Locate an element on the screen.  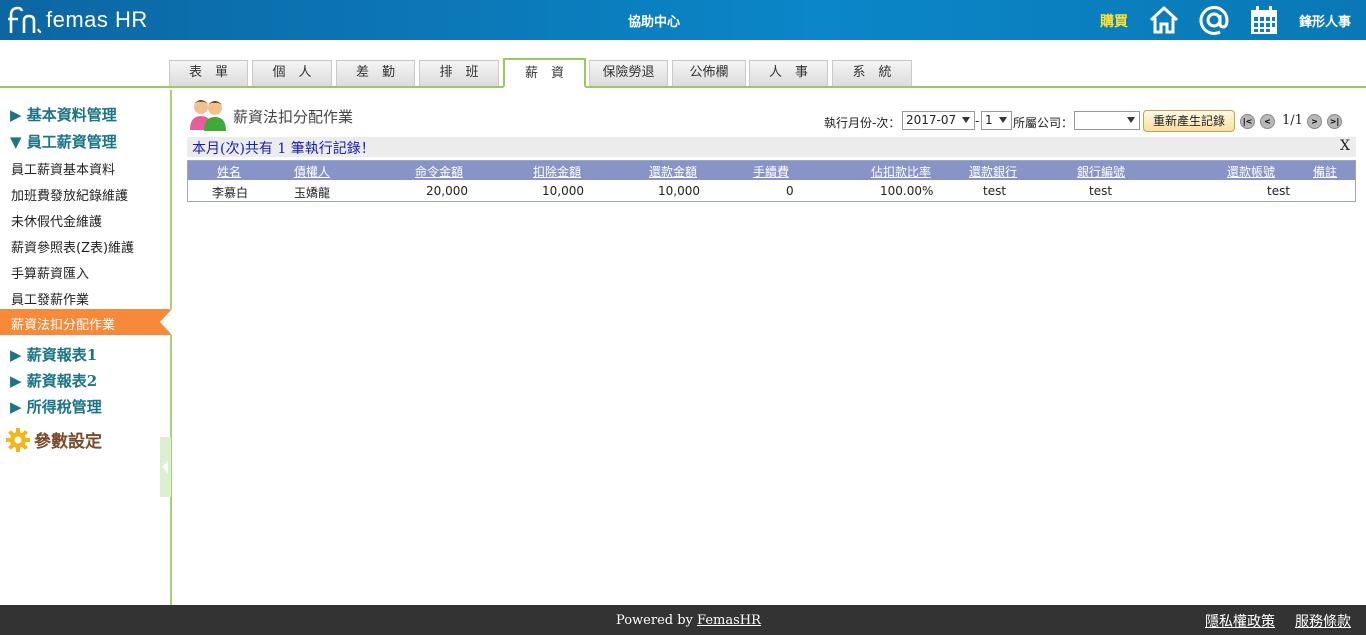
cell-order-amount: 20,000 is located at coordinates (447, 191).